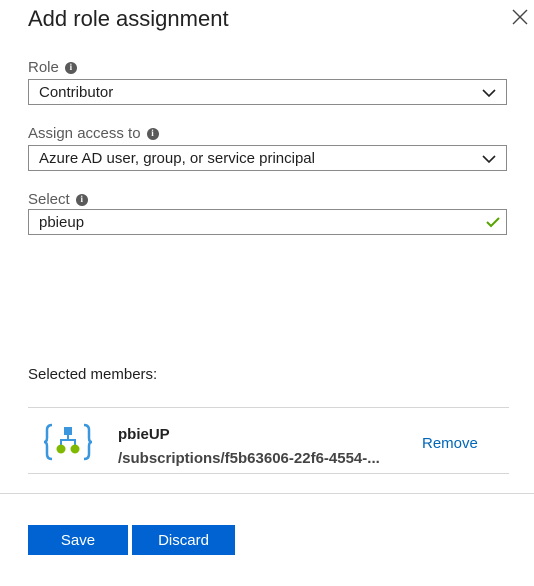 The height and width of the screenshot is (586, 534). Describe the element at coordinates (68, 442) in the screenshot. I see `service-principal-icon` at that location.